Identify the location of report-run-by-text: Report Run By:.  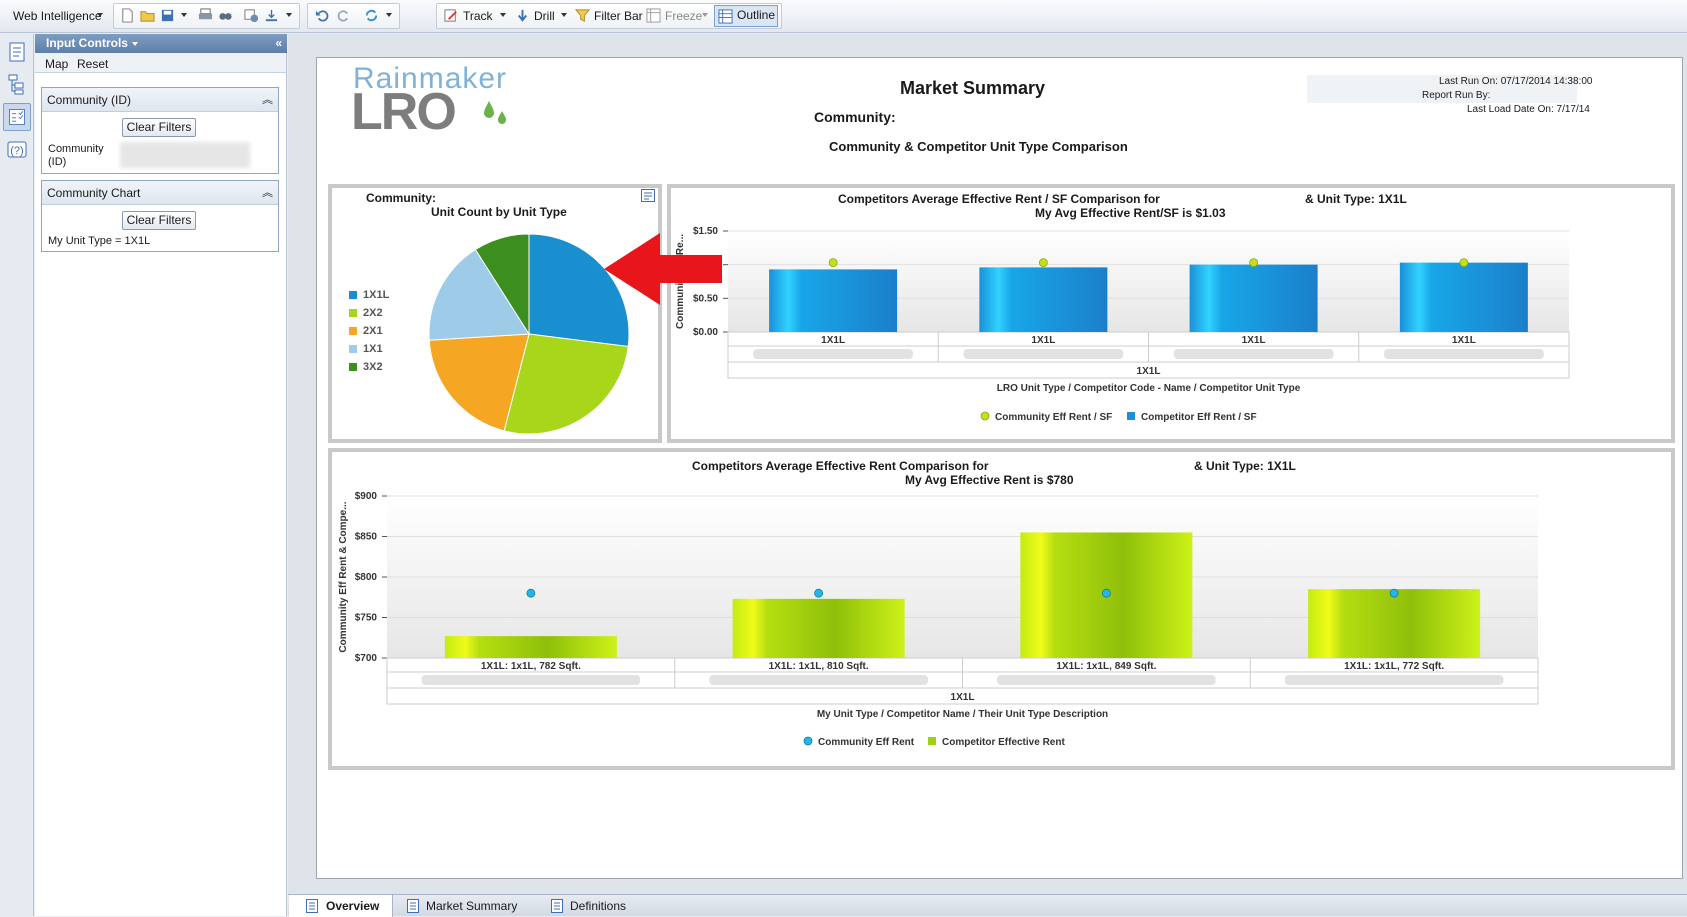
(1456, 95).